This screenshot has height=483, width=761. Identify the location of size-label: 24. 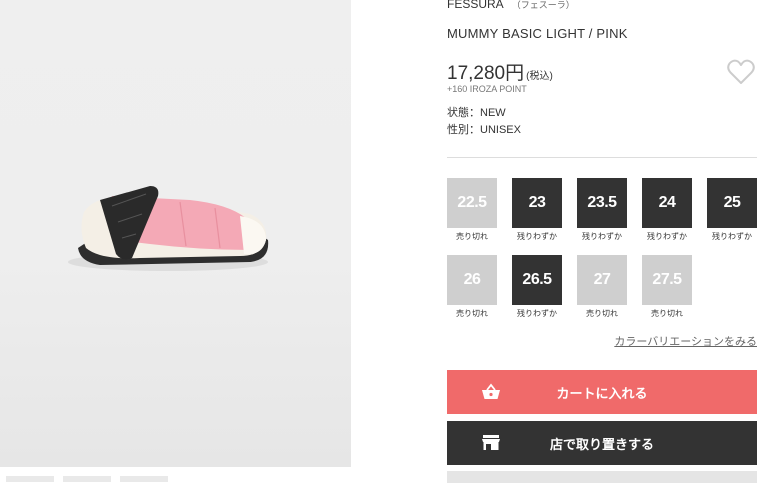
(667, 203).